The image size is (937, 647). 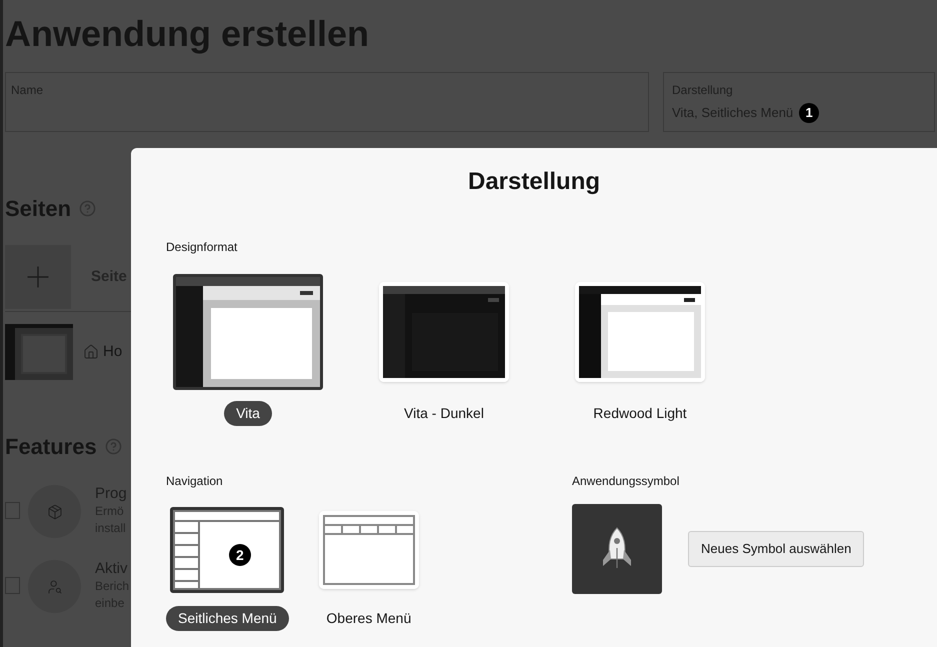 What do you see at coordinates (91, 352) in the screenshot?
I see `home-icon` at bounding box center [91, 352].